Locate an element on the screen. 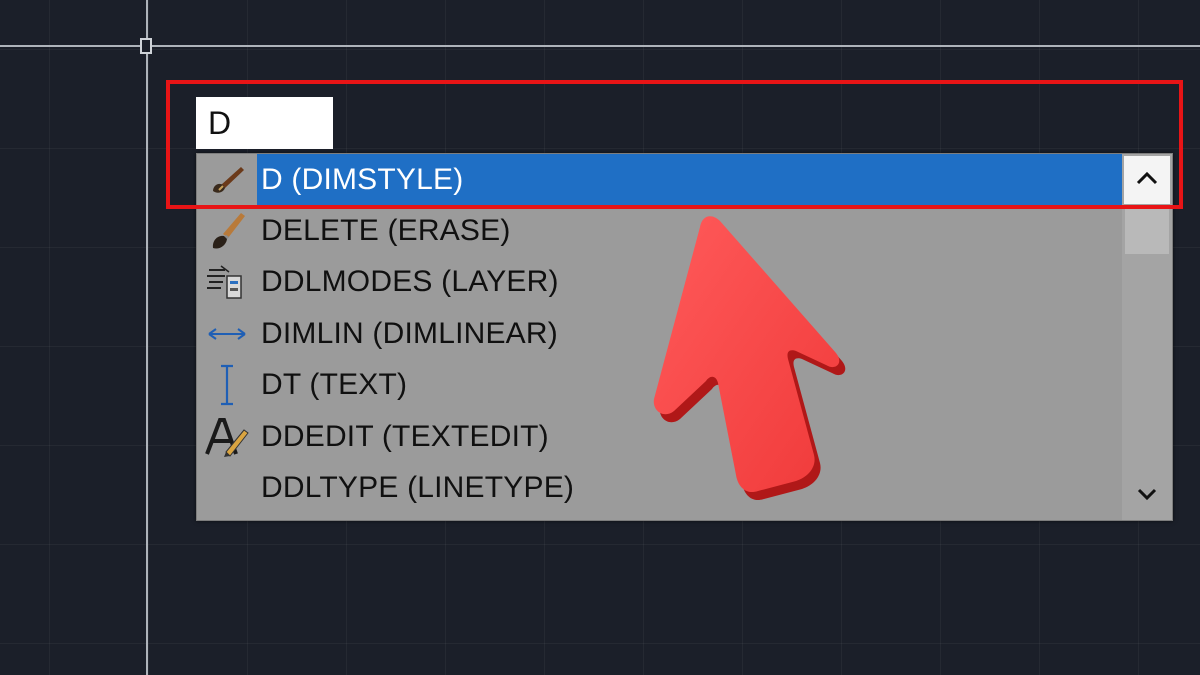  crosshair-horizontal-line is located at coordinates (600, 46).